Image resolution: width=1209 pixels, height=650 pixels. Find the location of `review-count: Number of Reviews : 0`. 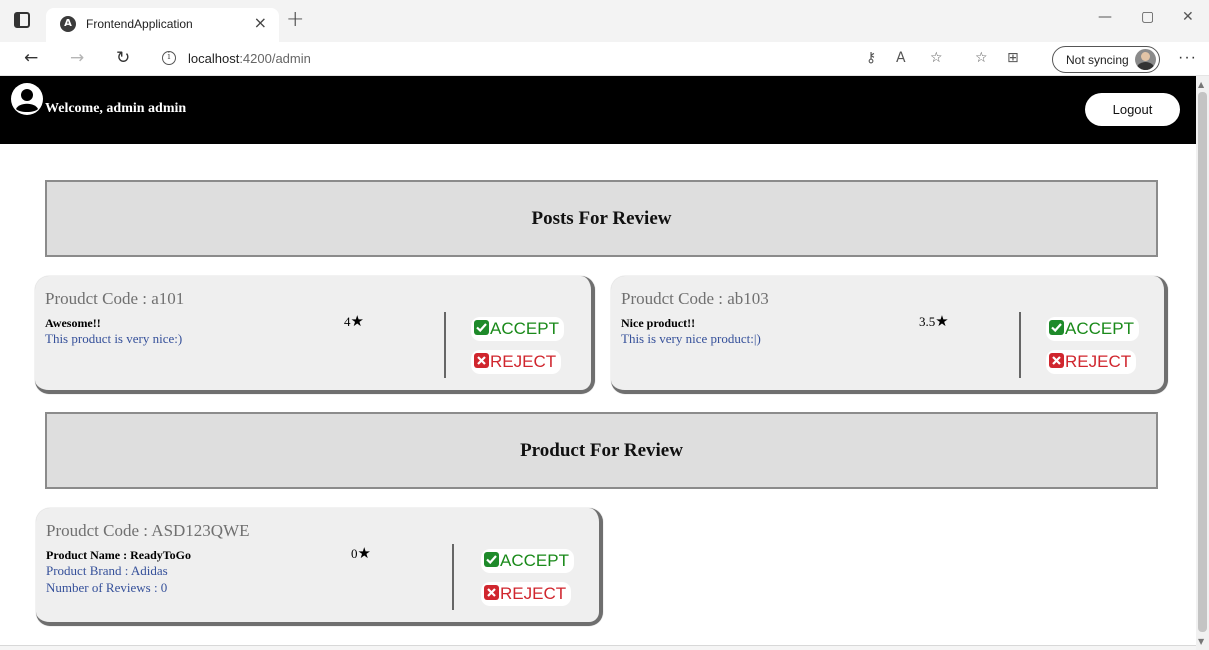

review-count: Number of Reviews : 0 is located at coordinates (107, 587).